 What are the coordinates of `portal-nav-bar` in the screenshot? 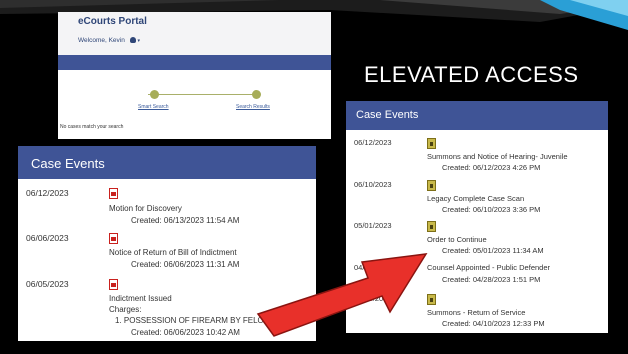 It's located at (194, 62).